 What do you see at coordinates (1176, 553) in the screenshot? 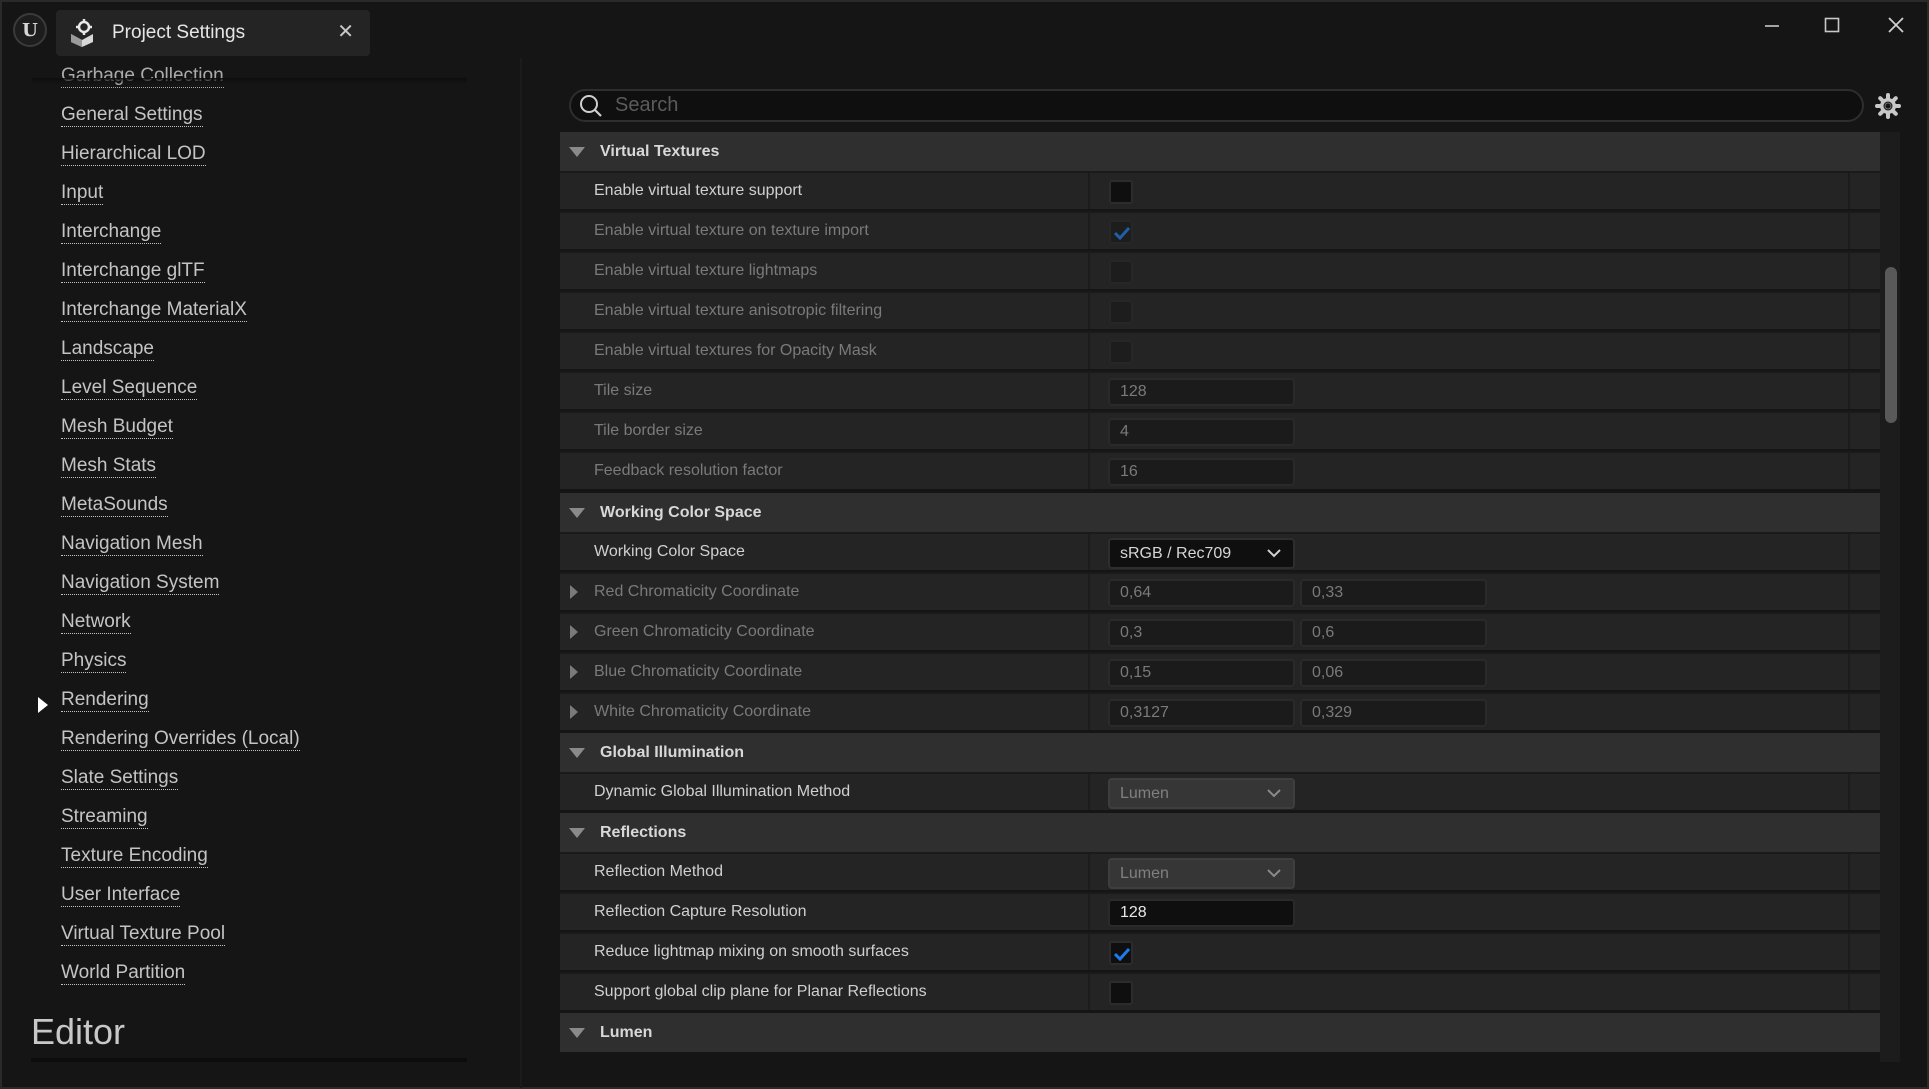
I see `dropdown-value: sRGB / Rec709` at bounding box center [1176, 553].